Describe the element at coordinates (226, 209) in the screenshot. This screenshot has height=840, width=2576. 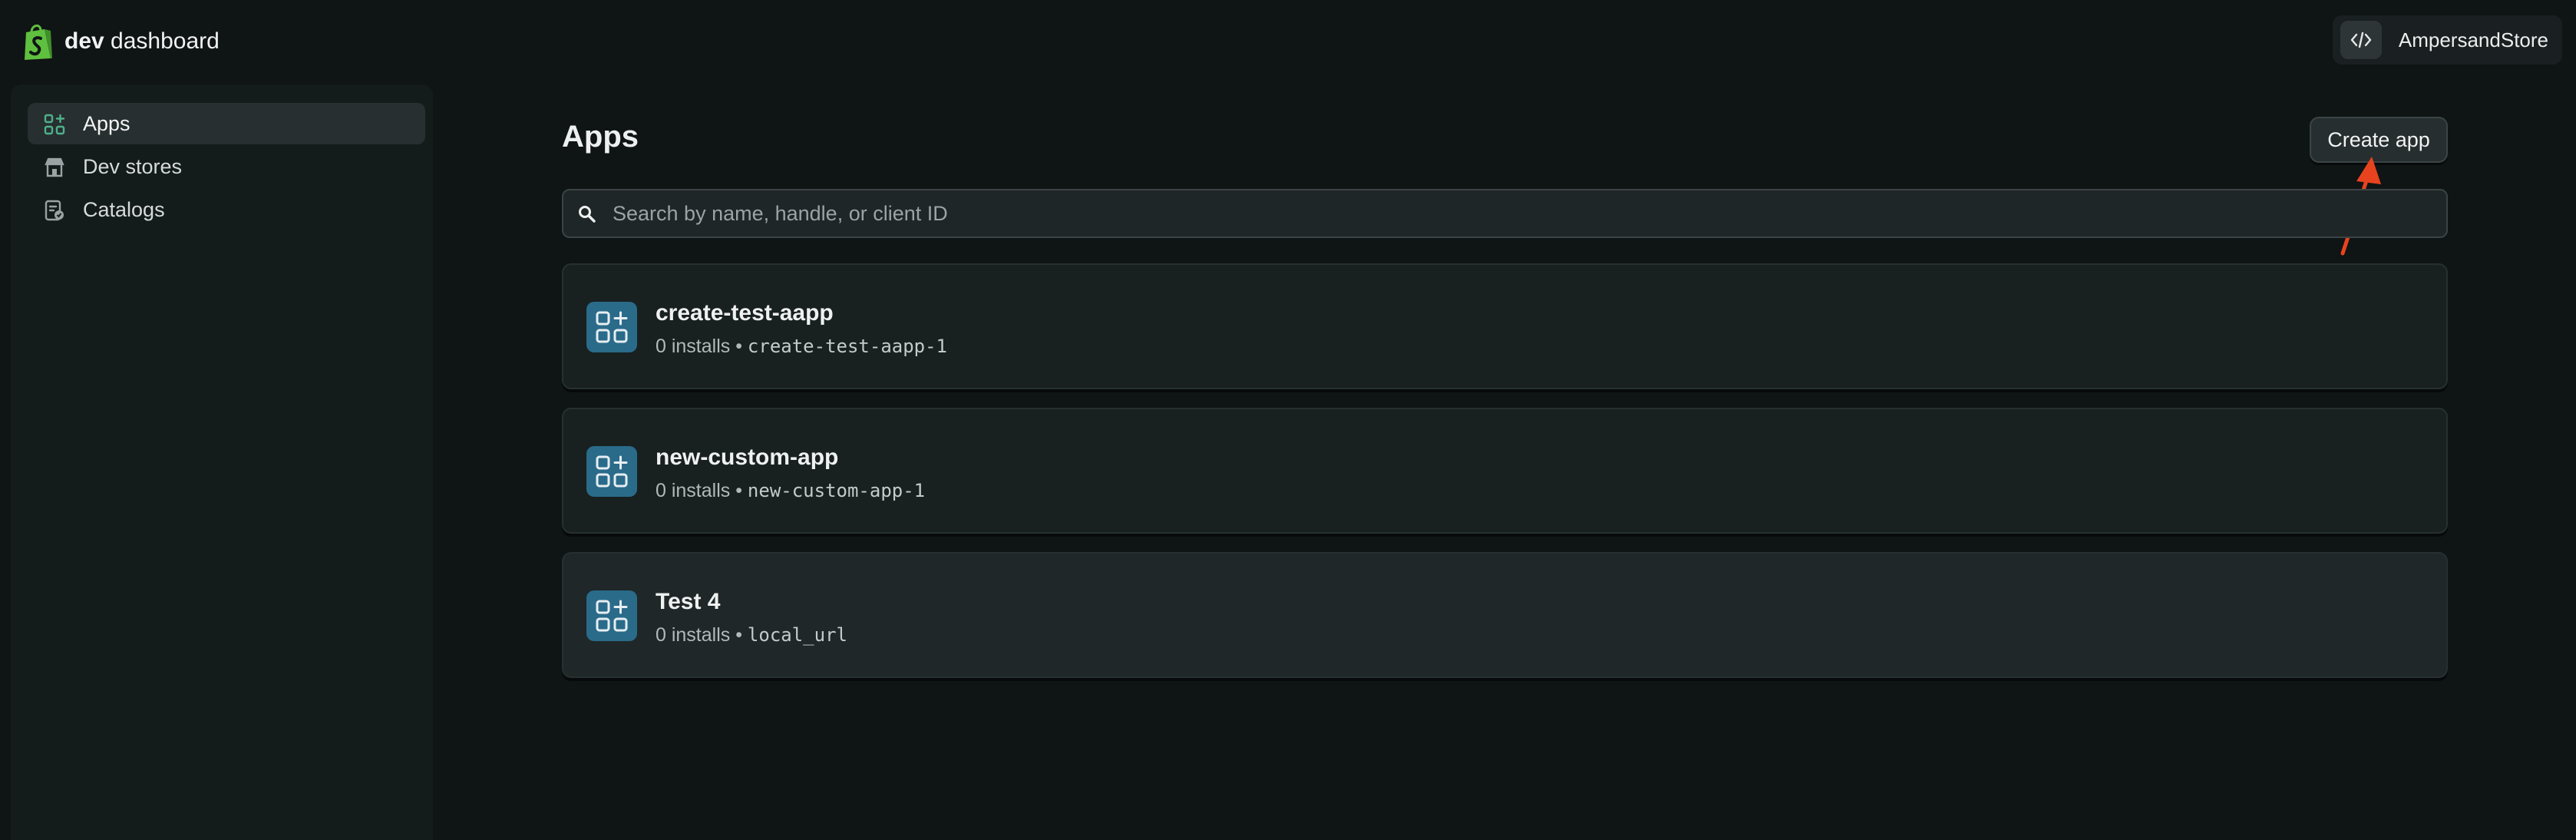
I see `sidebar-item-catalogs: Catalogs` at that location.